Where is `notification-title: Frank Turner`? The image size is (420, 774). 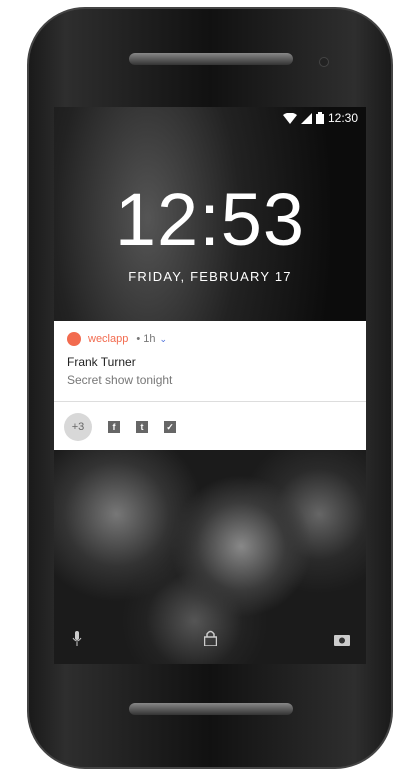
notification-title: Frank Turner is located at coordinates (101, 362).